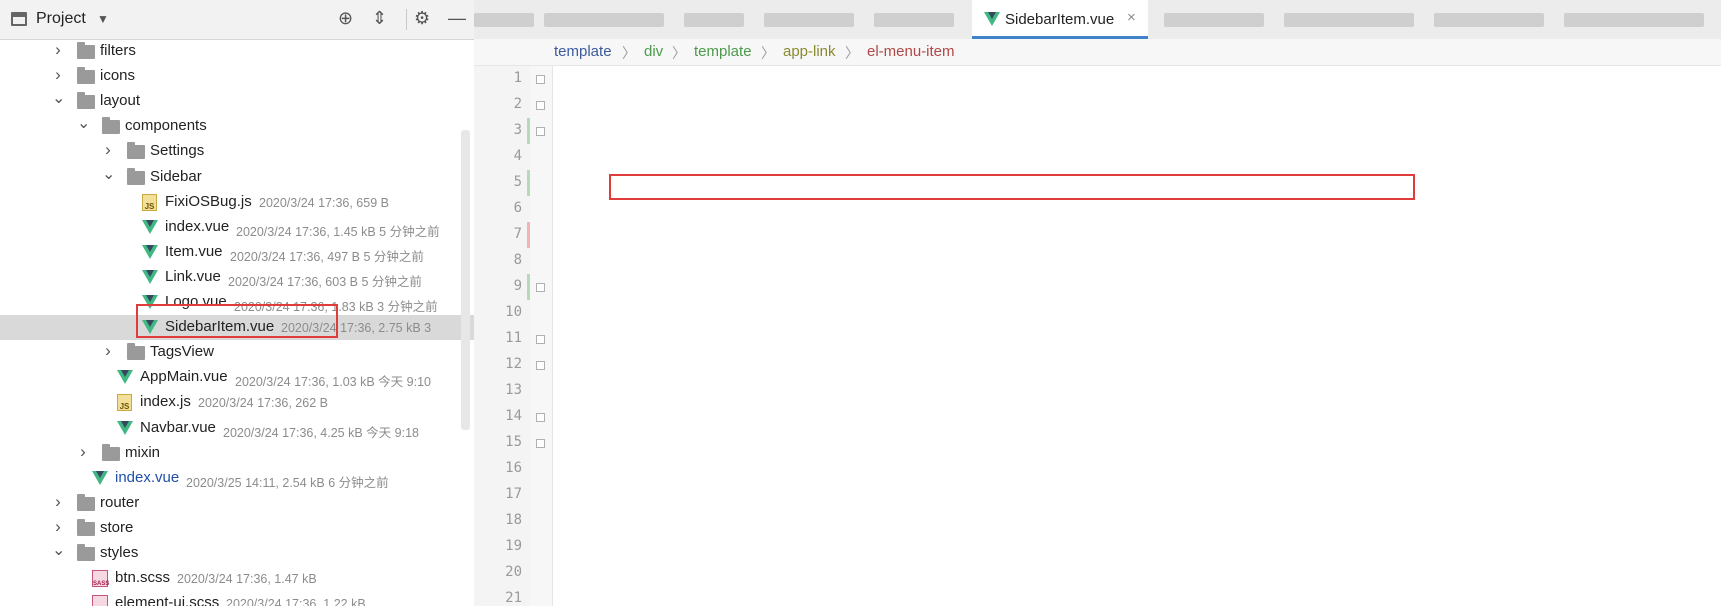  What do you see at coordinates (513, 312) in the screenshot?
I see `line-number: 10` at bounding box center [513, 312].